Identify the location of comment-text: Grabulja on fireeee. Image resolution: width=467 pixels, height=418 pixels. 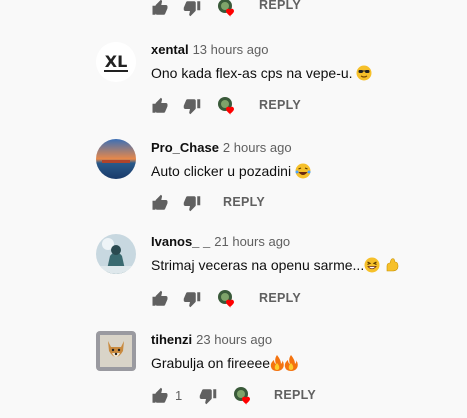
(224, 364).